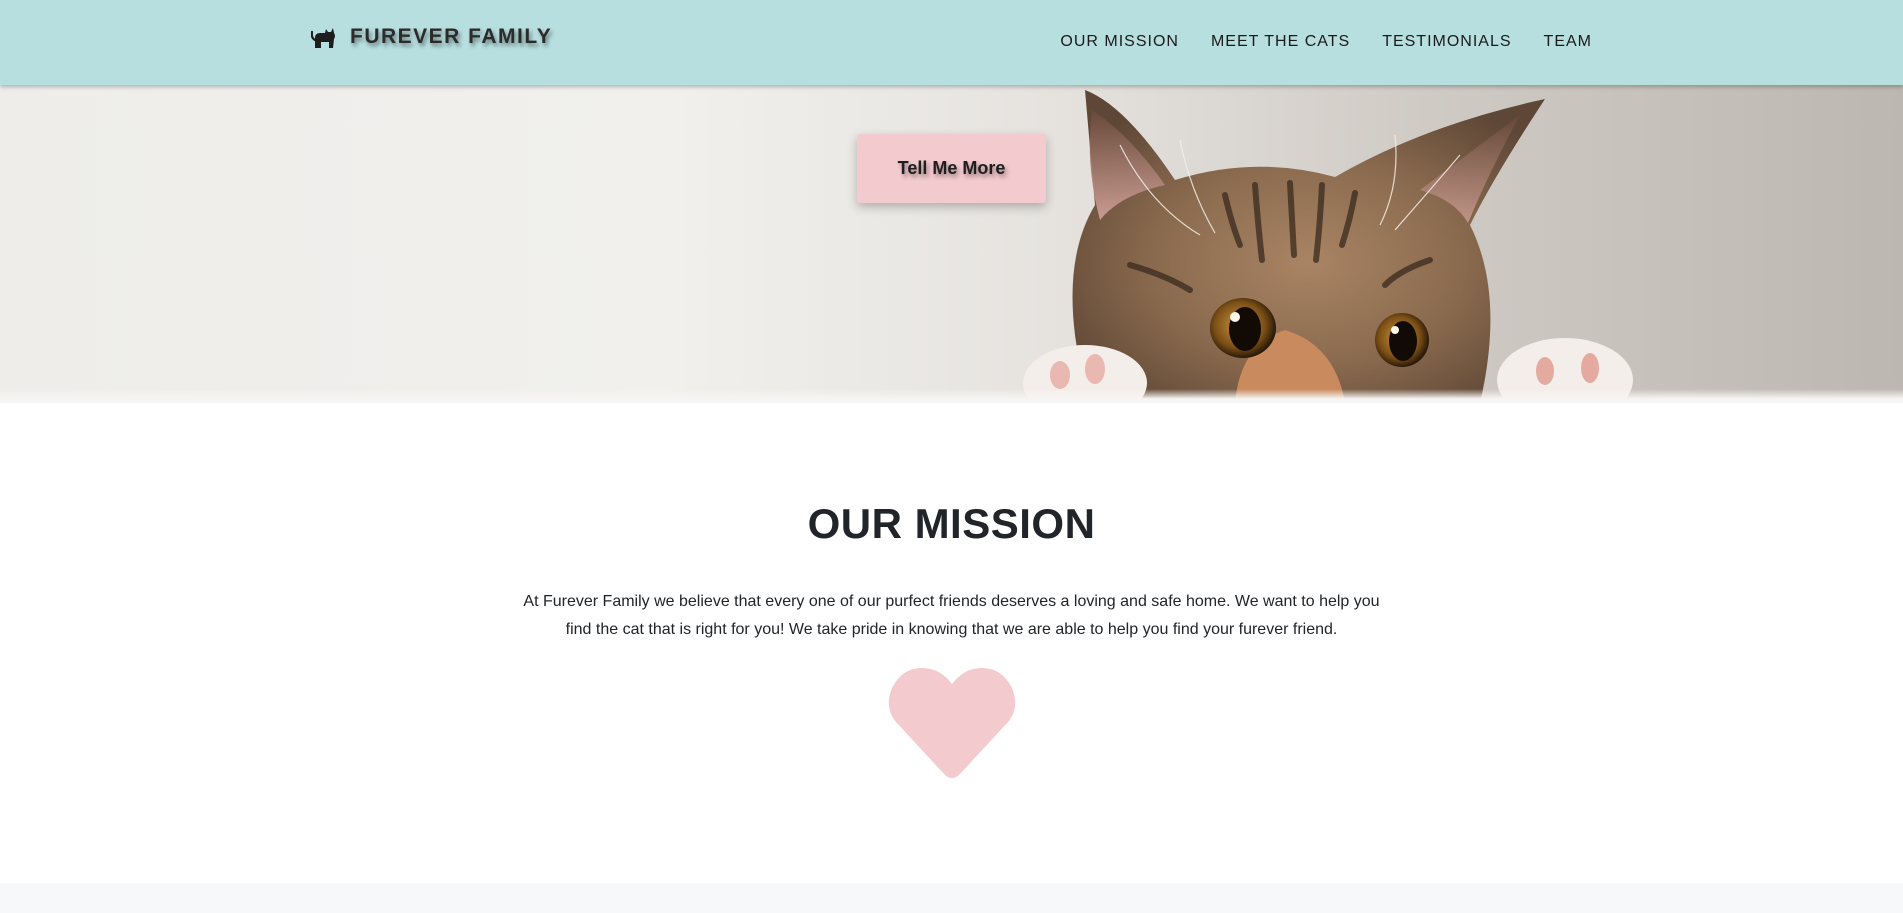 This screenshot has width=1903, height=913. What do you see at coordinates (951, 168) in the screenshot?
I see `tell-me-more-button: Tell Me More` at bounding box center [951, 168].